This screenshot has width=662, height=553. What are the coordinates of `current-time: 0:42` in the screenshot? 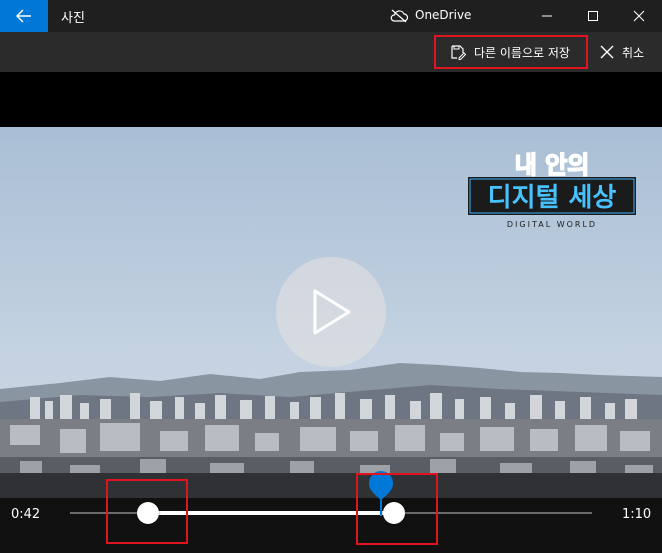 It's located at (26, 514).